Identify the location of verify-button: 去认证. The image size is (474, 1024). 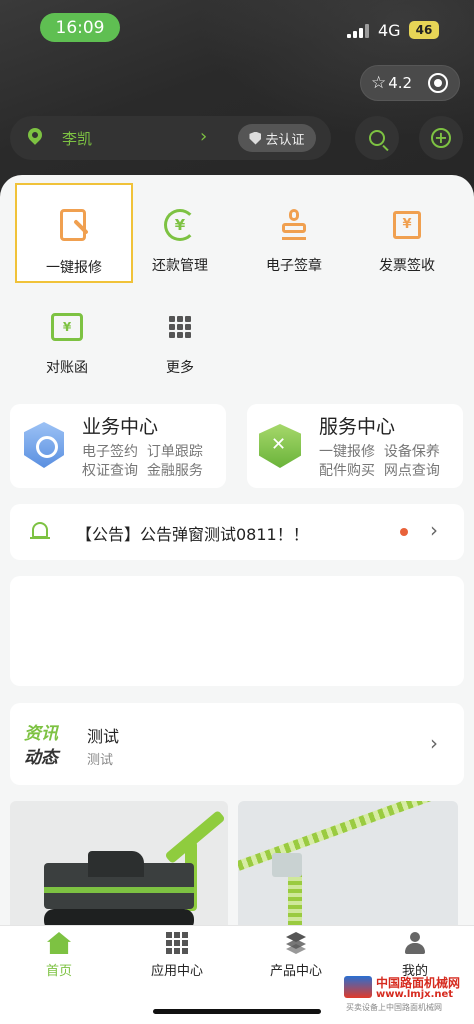
(277, 138).